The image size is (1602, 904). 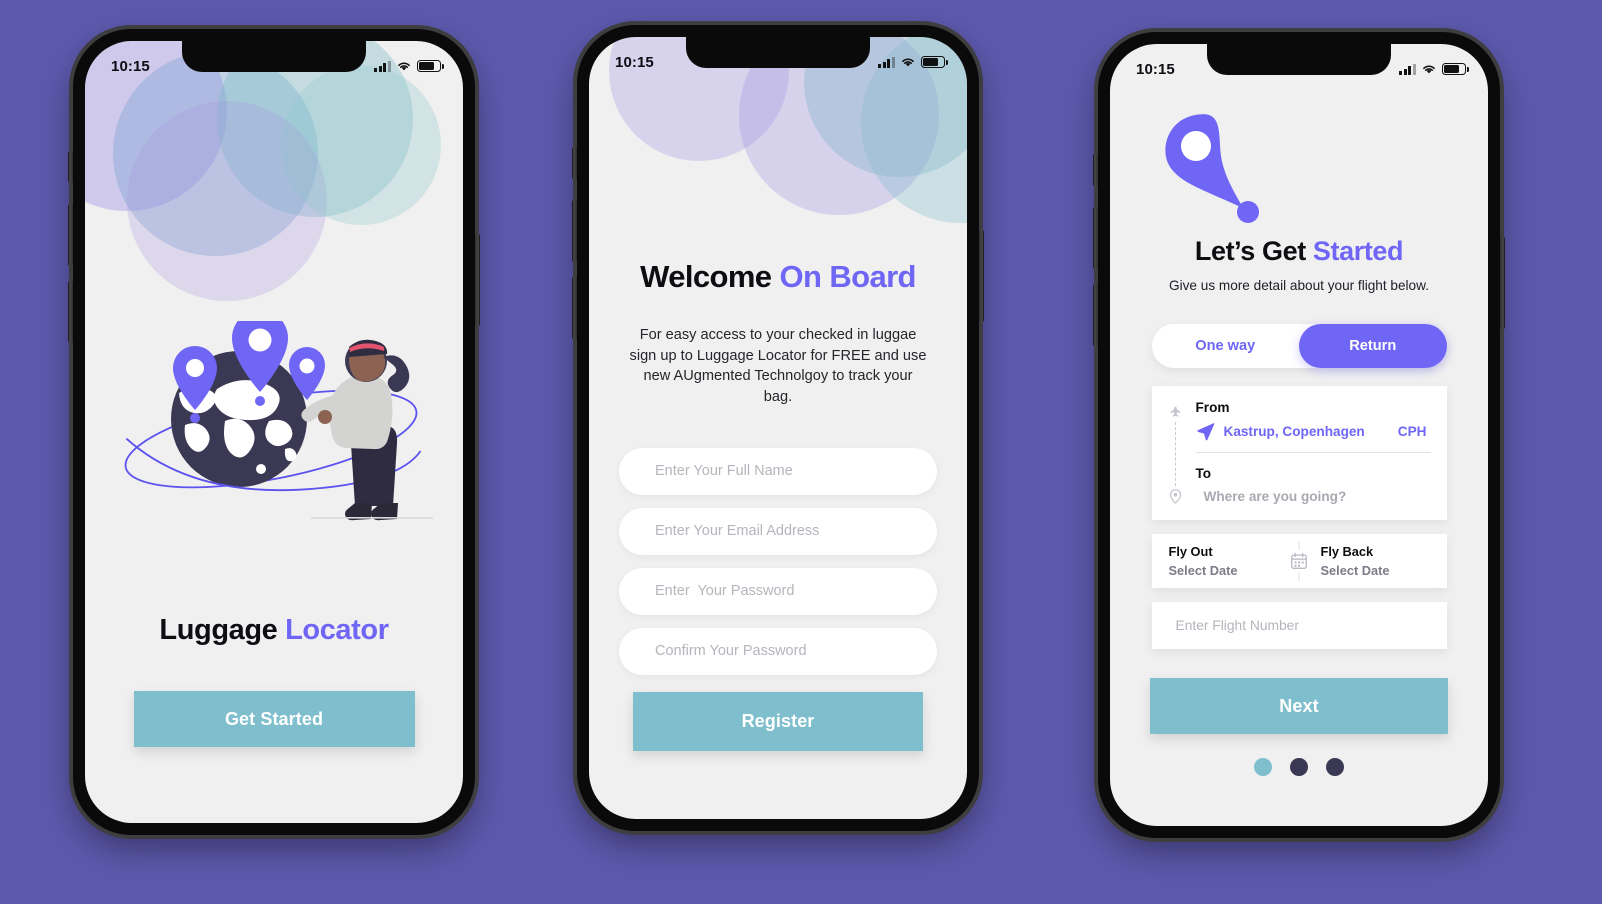 What do you see at coordinates (218, 630) in the screenshot?
I see `brand-primary: Luggage` at bounding box center [218, 630].